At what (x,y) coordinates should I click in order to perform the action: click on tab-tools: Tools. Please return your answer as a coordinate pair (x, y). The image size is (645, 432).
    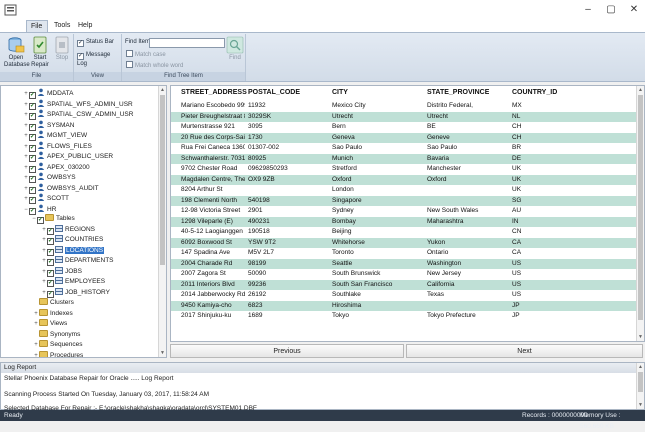
    Looking at the image, I should click on (62, 26).